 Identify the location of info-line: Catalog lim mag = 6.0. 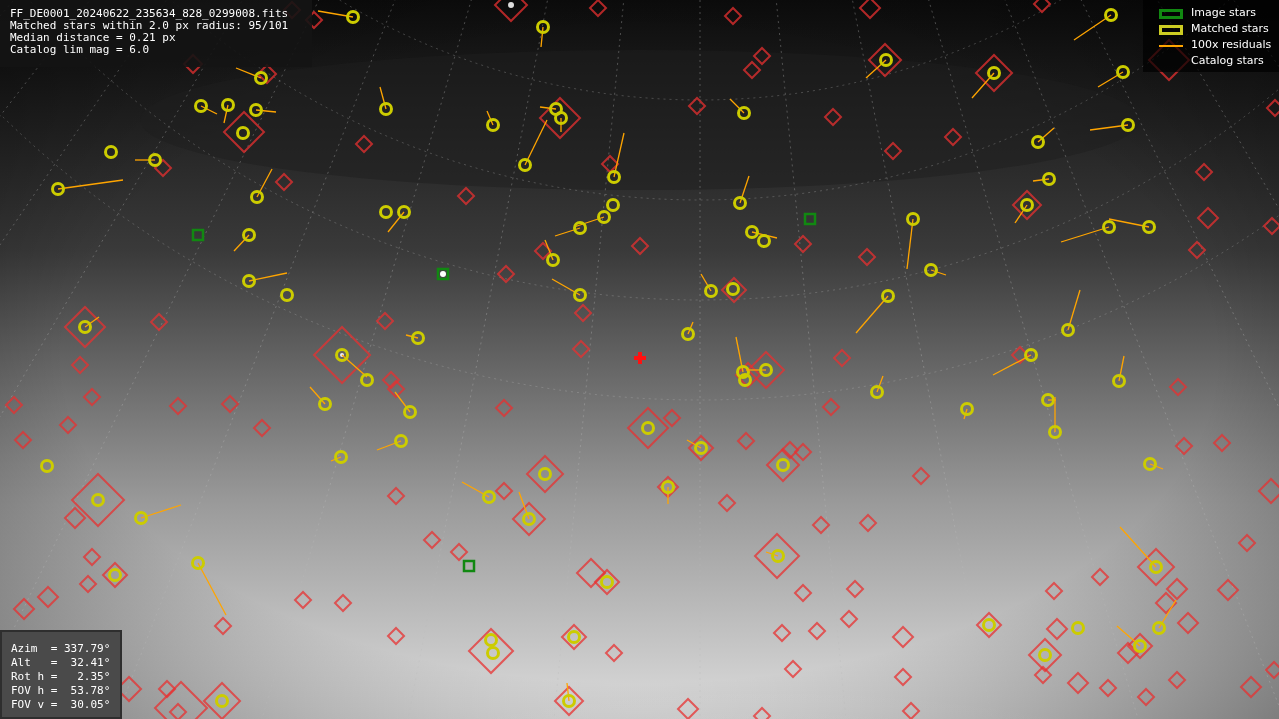
(80, 50).